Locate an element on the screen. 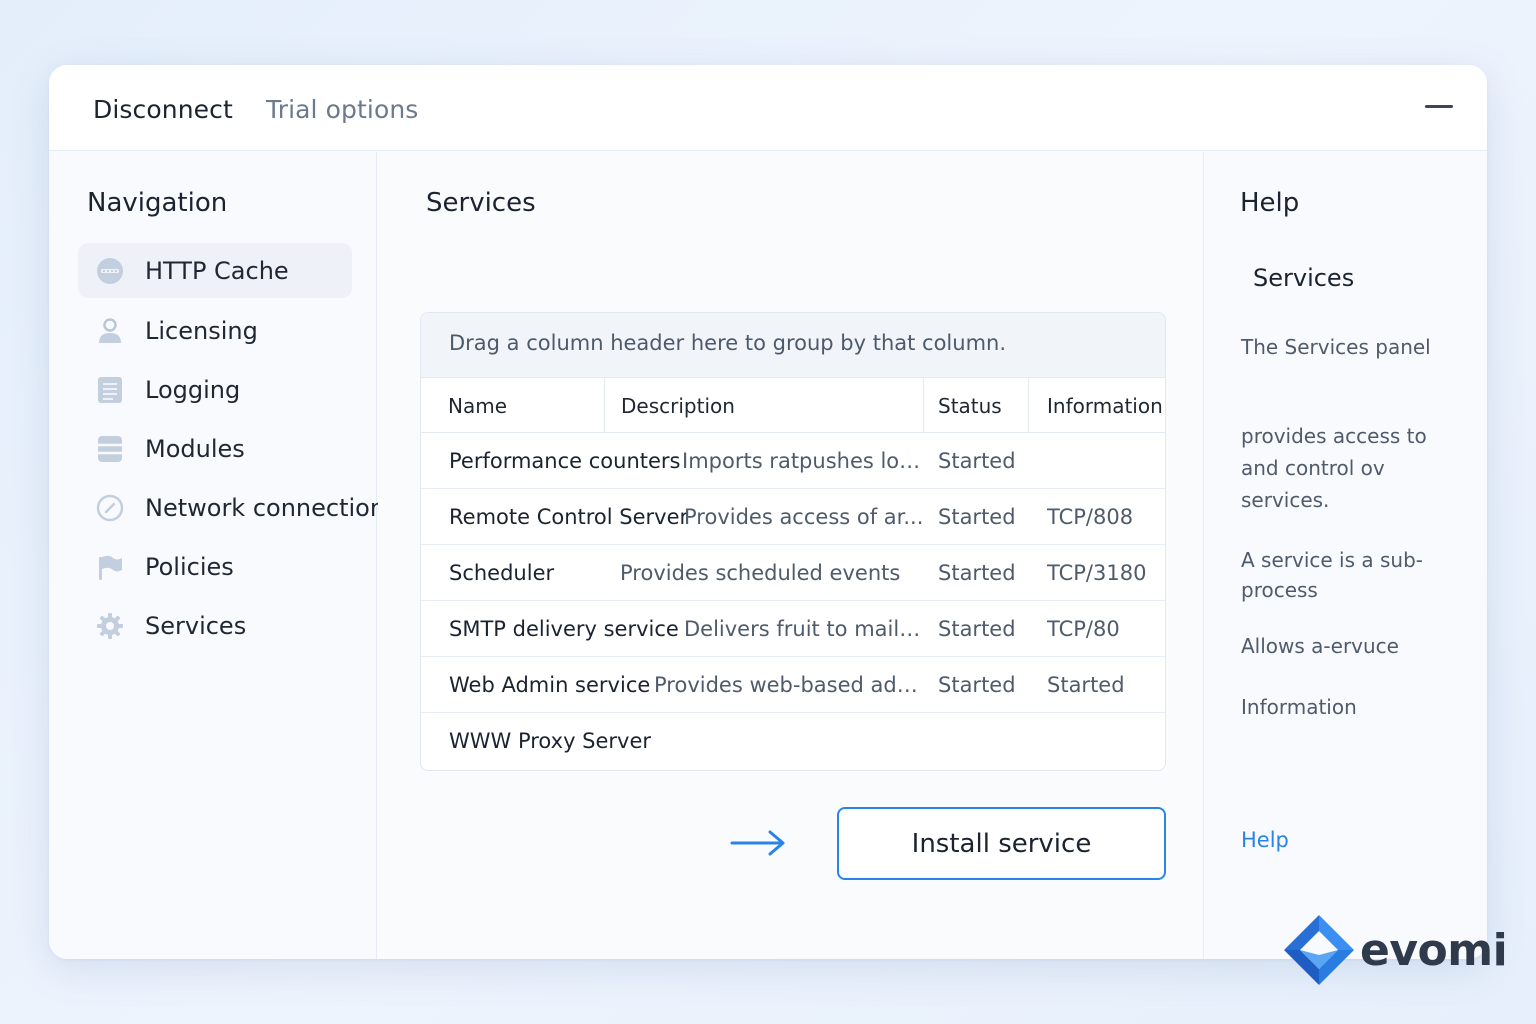  nav-item-services: Services is located at coordinates (215, 626).